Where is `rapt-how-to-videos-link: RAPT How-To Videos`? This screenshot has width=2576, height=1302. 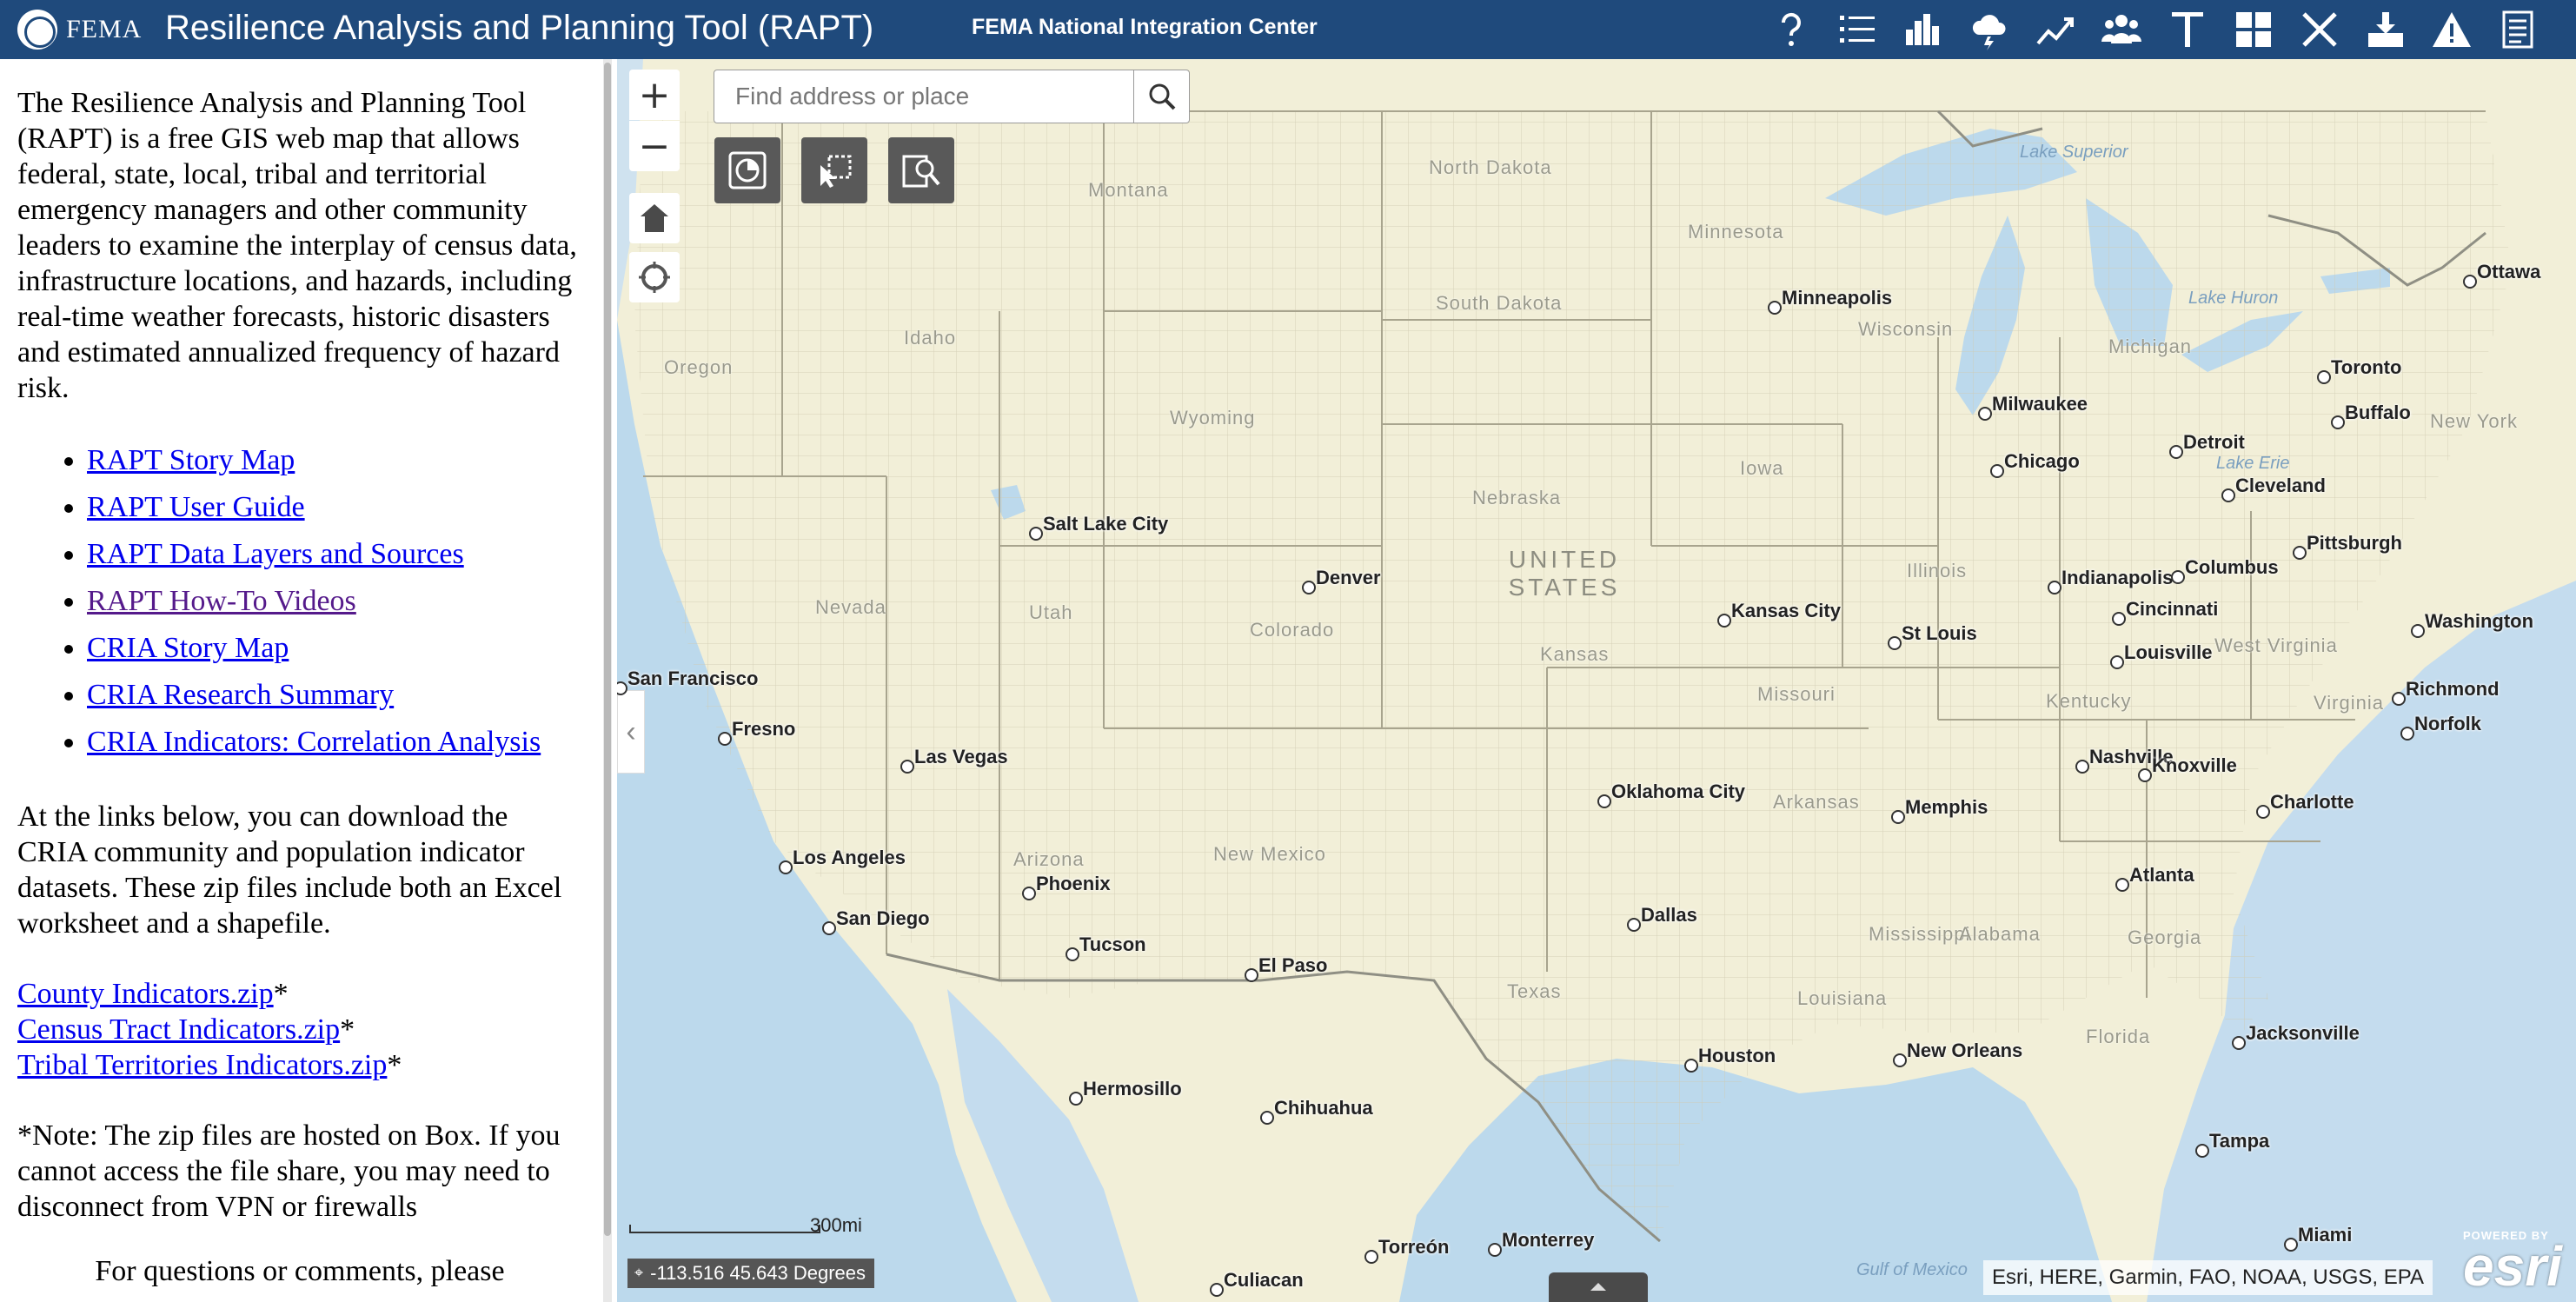
rapt-how-to-videos-link: RAPT How-To Videos is located at coordinates (221, 601).